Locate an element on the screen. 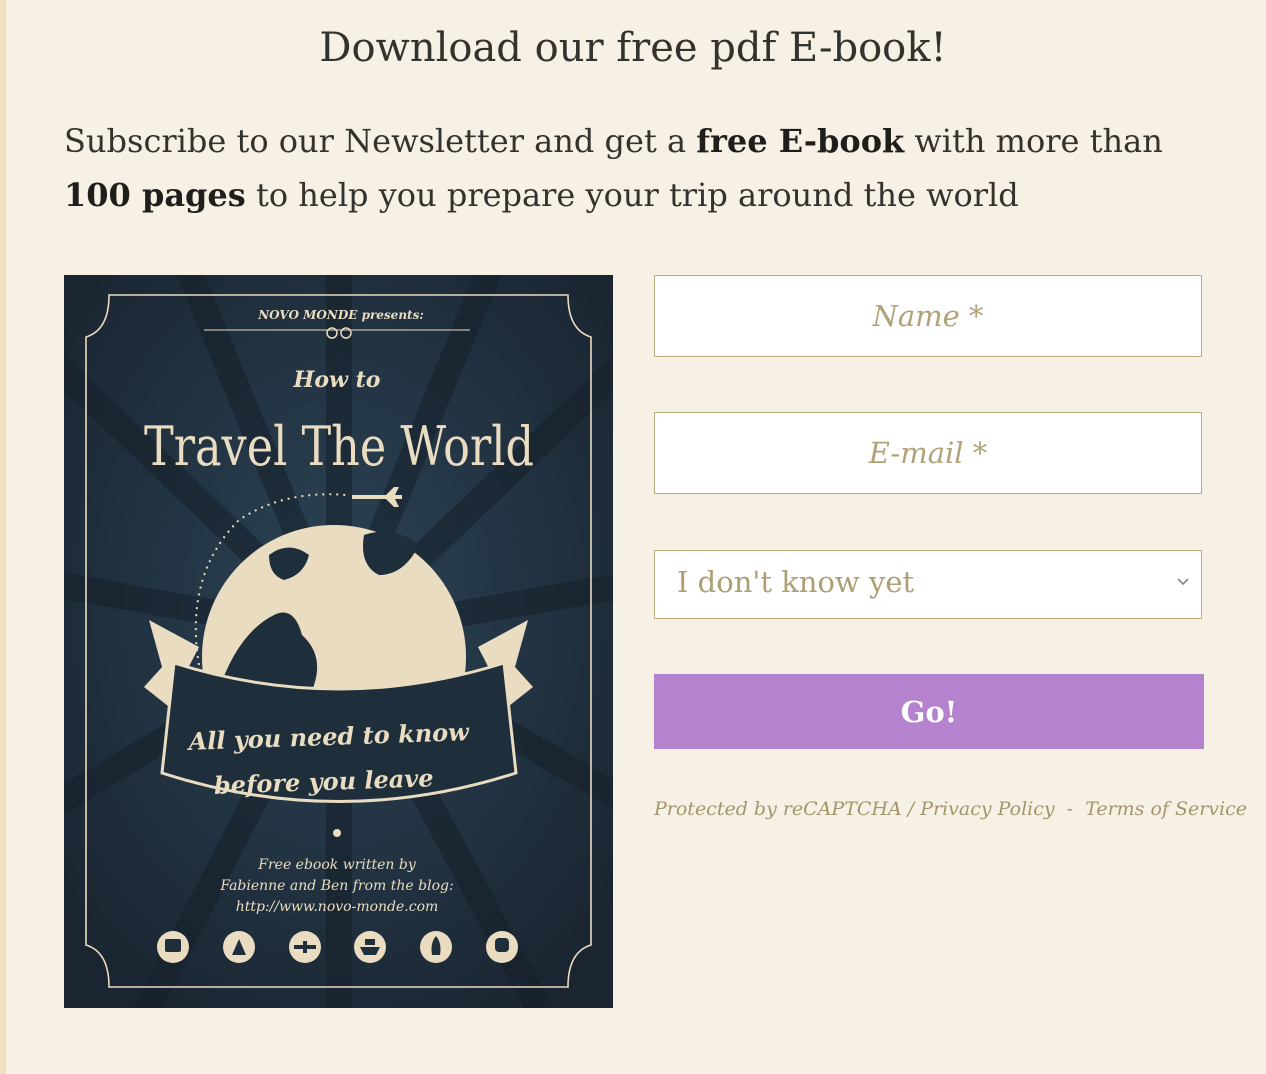 Image resolution: width=1266 pixels, height=1074 pixels. travel-plan-select: I don't know yet is located at coordinates (928, 584).